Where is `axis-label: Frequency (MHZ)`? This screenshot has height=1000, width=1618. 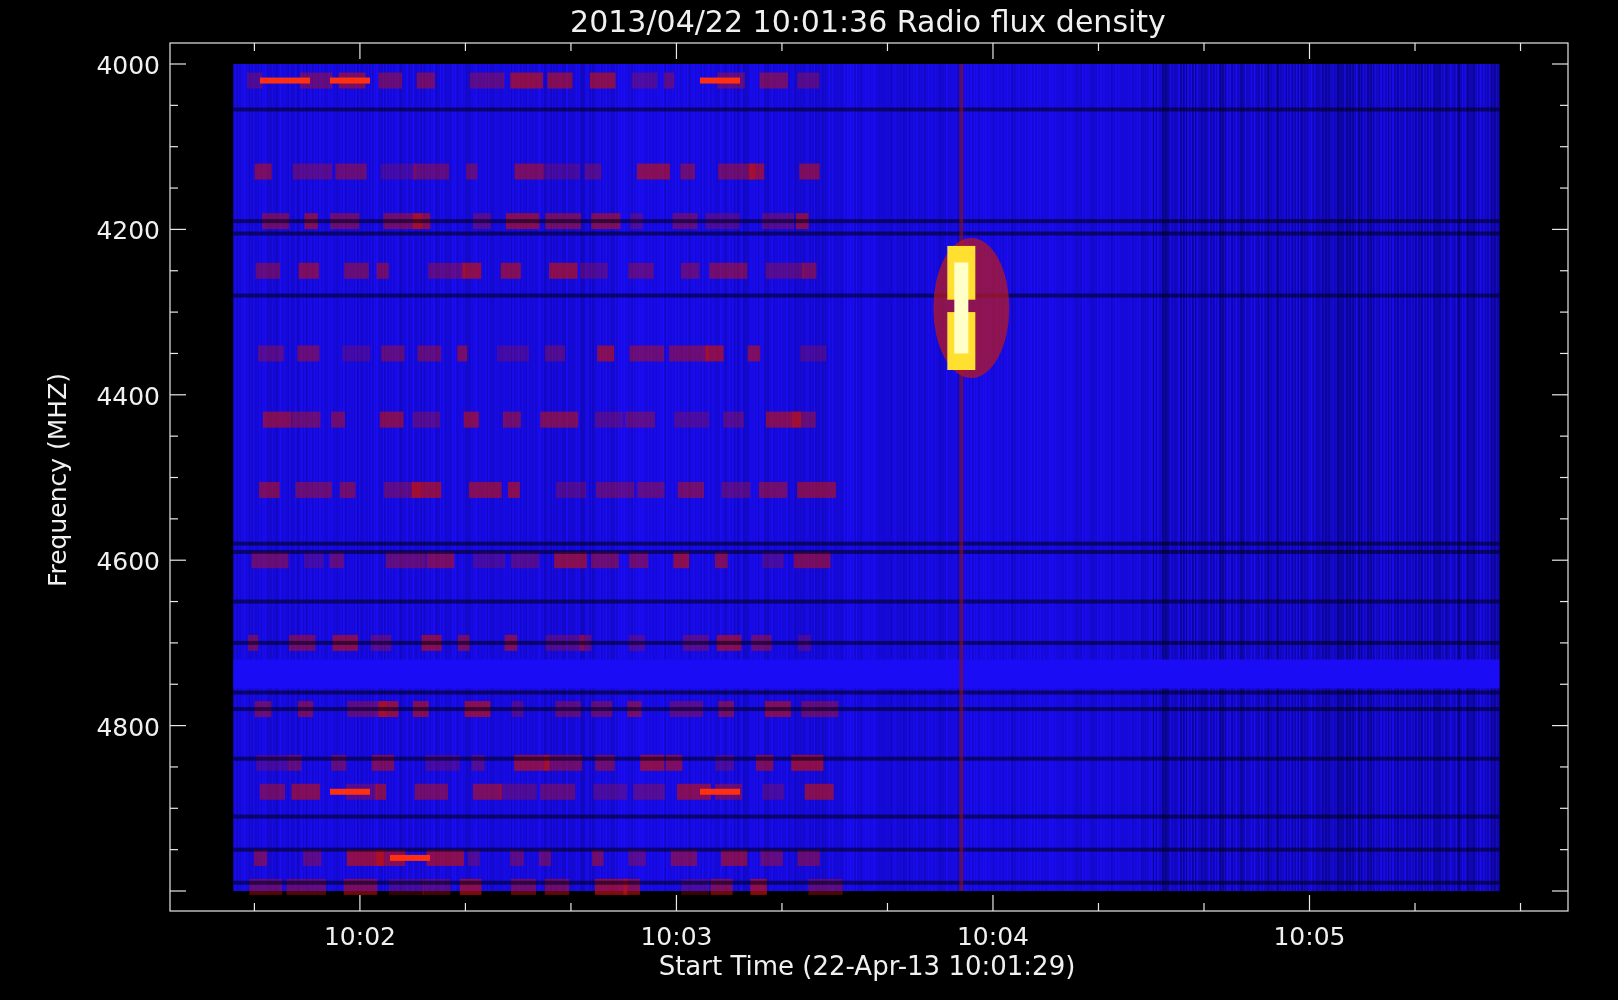
axis-label: Frequency (MHZ) is located at coordinates (57, 480).